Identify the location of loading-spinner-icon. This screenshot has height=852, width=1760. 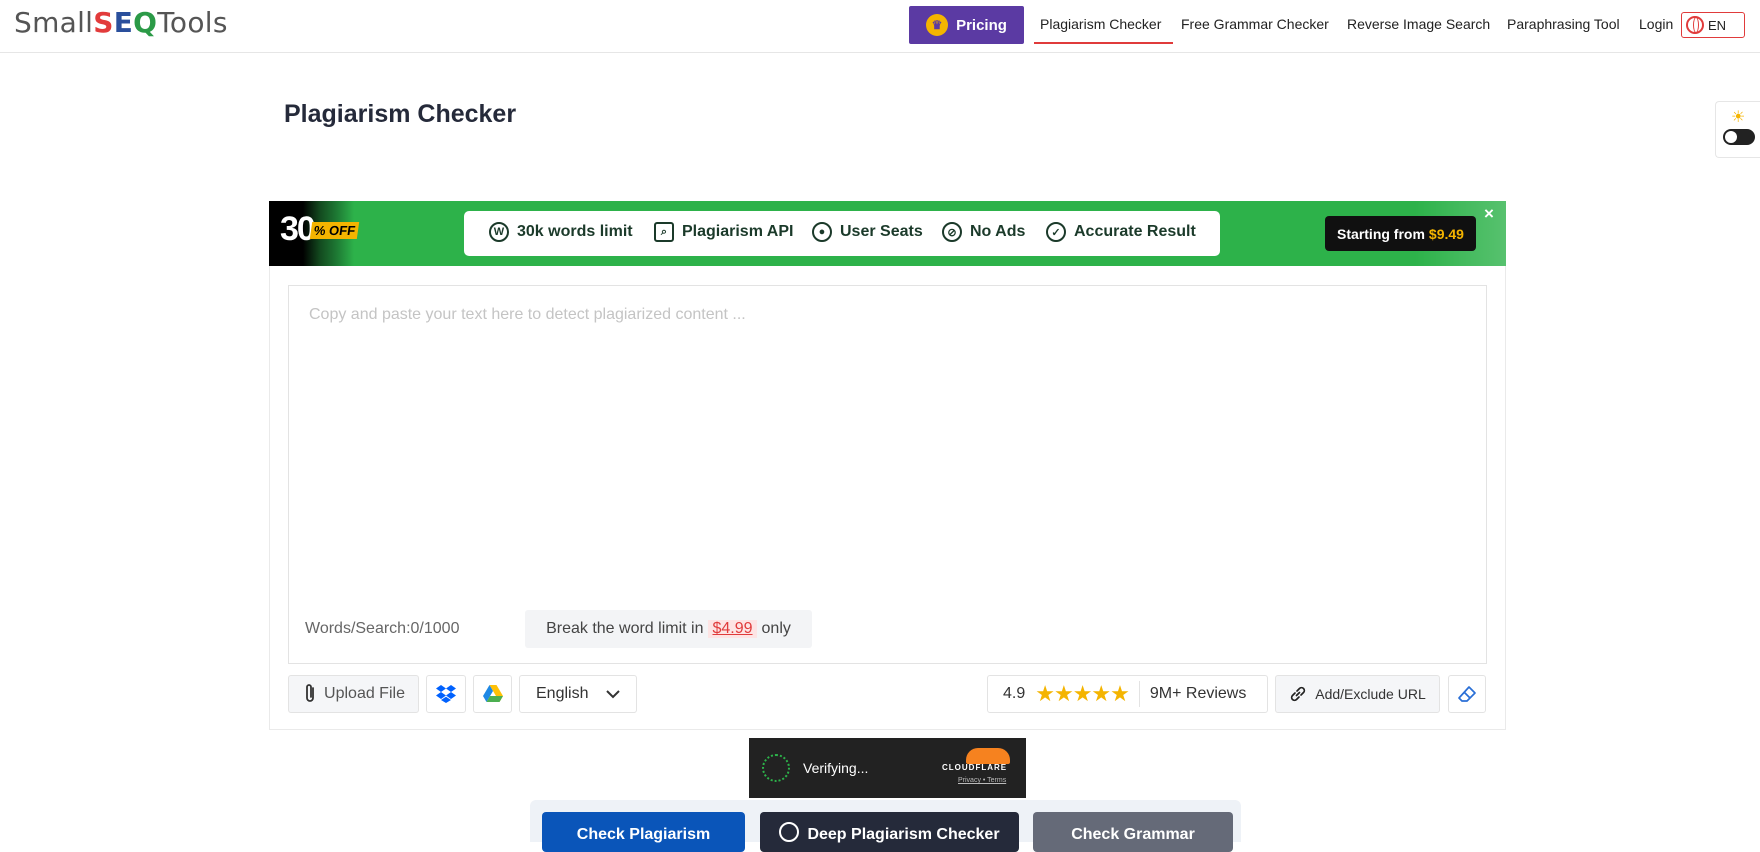
(776, 768).